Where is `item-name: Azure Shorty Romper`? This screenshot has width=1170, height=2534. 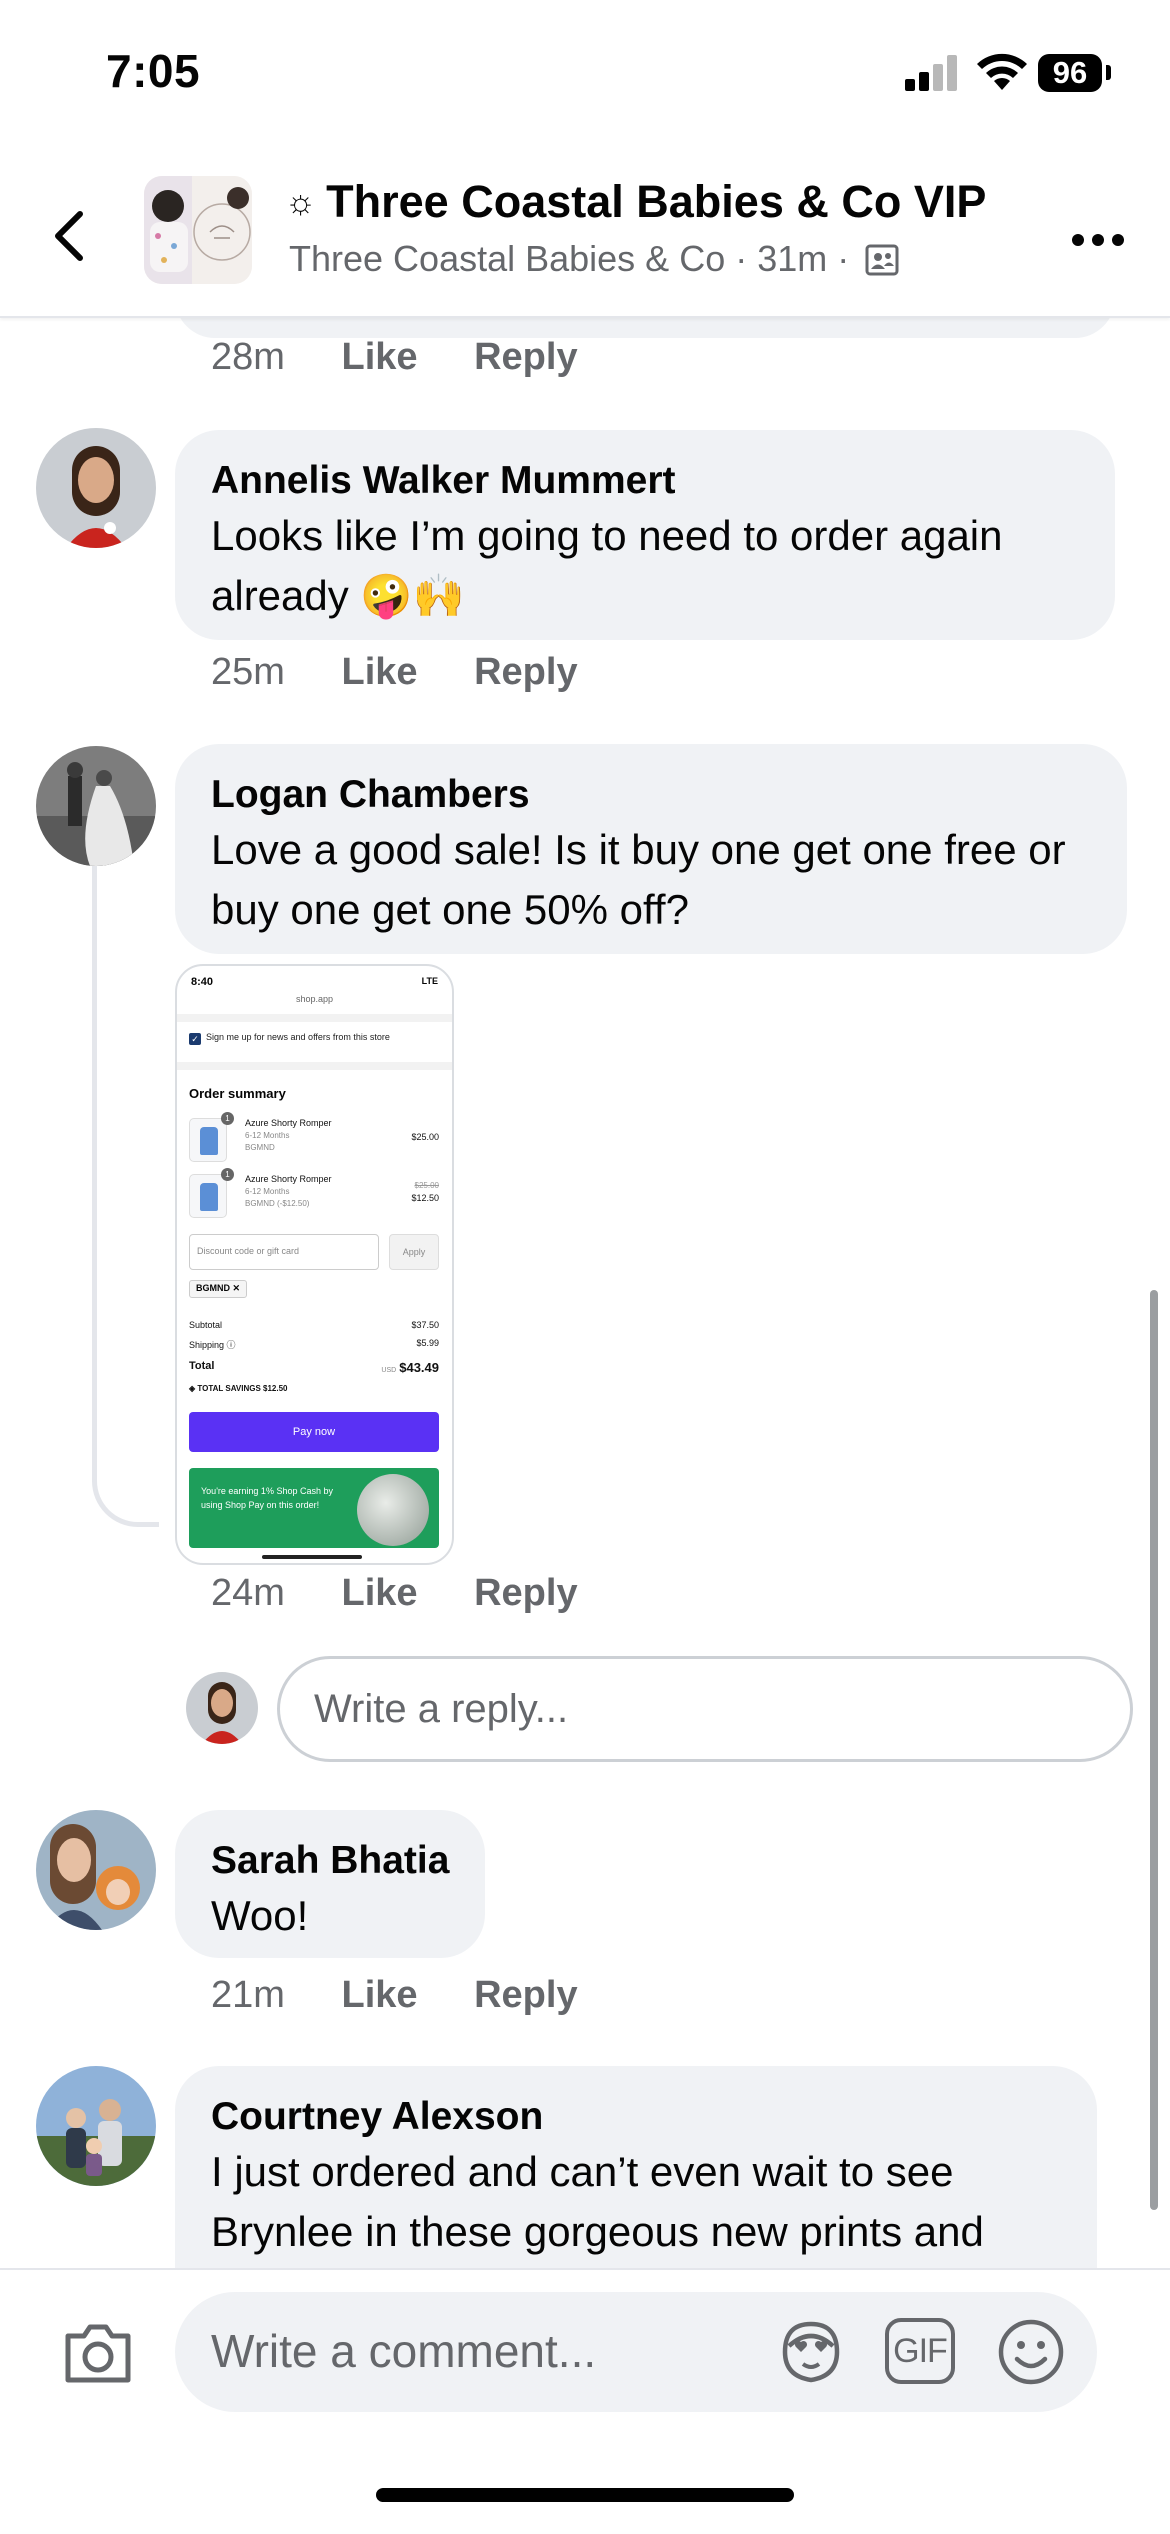
item-name: Azure Shorty Romper is located at coordinates (288, 1123).